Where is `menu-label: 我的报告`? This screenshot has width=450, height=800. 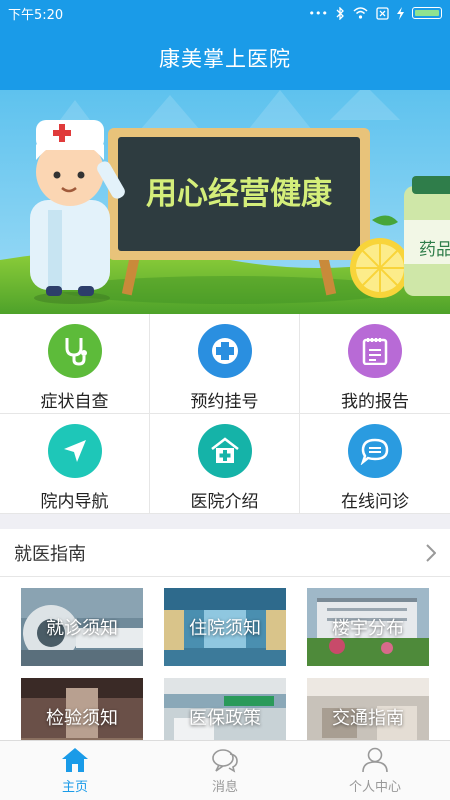 menu-label: 我的报告 is located at coordinates (375, 402).